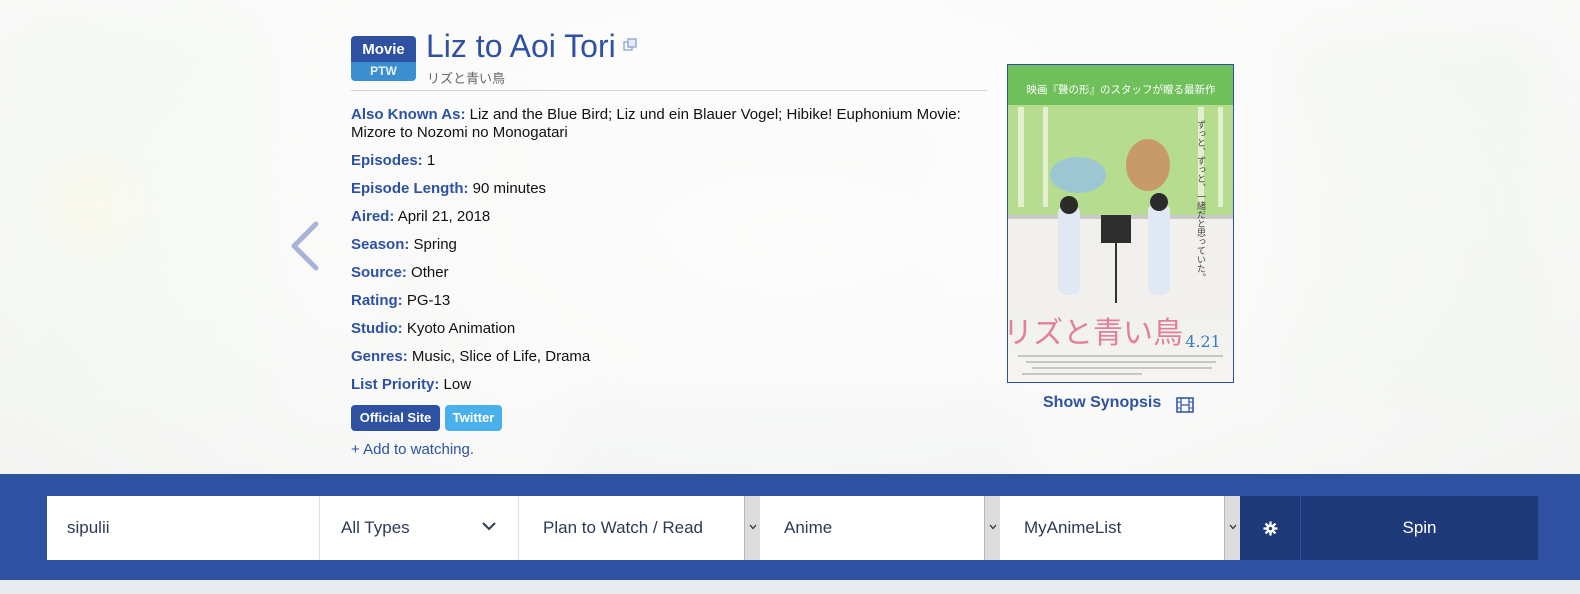  I want to click on site-select-value: MyAnimeList, so click(1073, 527).